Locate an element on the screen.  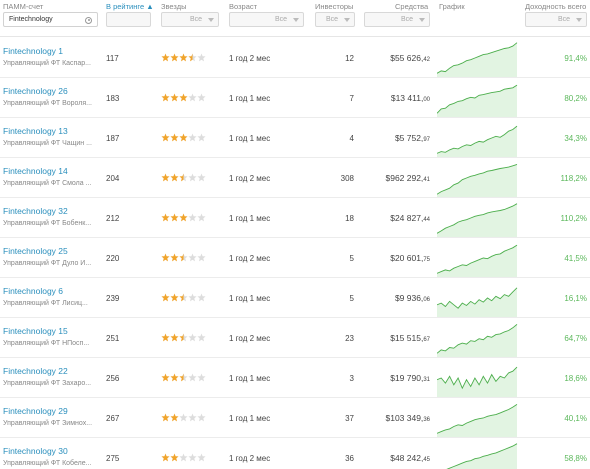
rating-filter-input is located at coordinates (128, 19).